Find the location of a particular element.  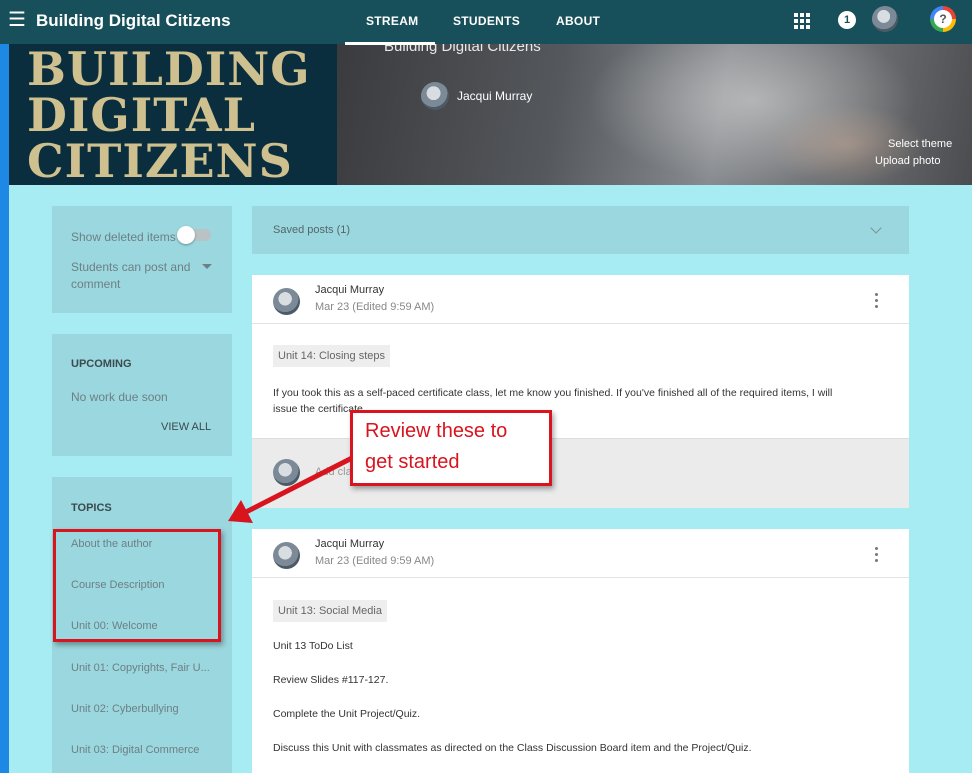

post-body-line: Unit 13 ToDo List is located at coordinates (313, 646).